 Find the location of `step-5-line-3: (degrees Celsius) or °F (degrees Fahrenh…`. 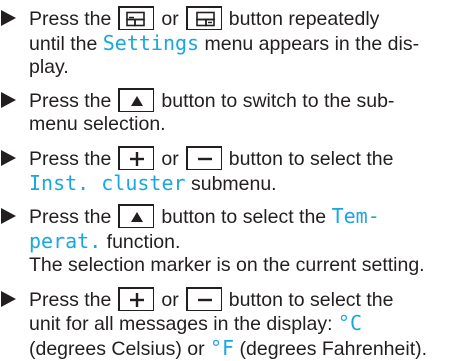

step-5-line-3: (degrees Celsius) or °F (degrees Fahrenh… is located at coordinates (213, 348).